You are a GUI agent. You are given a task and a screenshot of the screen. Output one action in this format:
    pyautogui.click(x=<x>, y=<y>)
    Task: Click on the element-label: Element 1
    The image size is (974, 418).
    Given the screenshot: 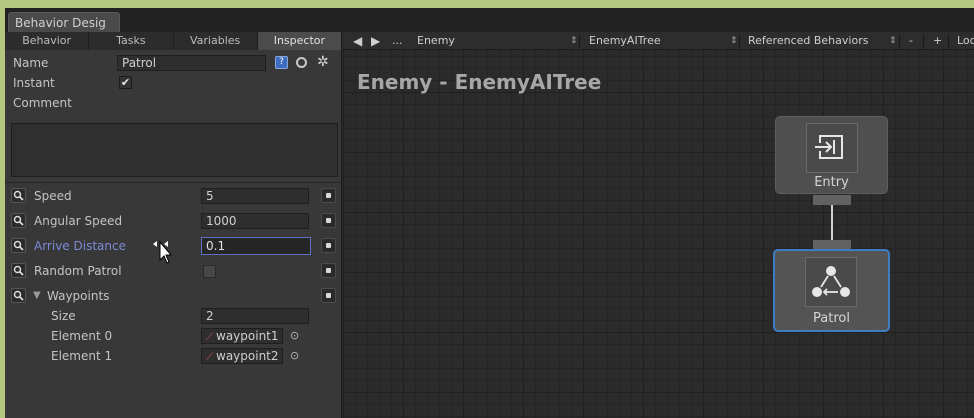 What is the action you would take?
    pyautogui.click(x=82, y=356)
    